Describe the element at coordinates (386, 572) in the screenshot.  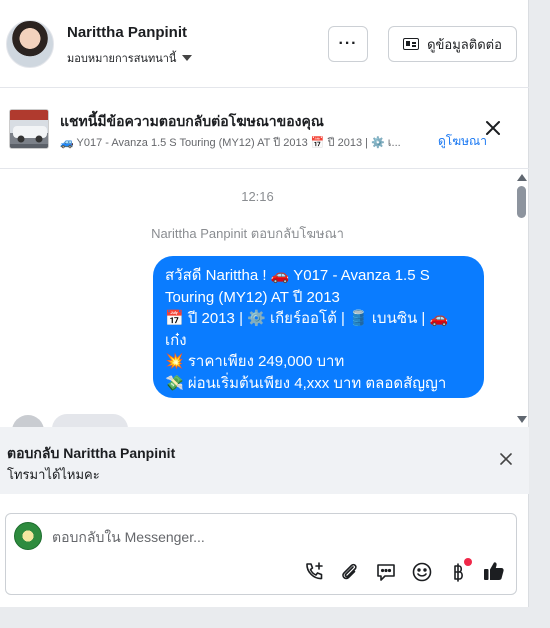
I see `chat-icon` at that location.